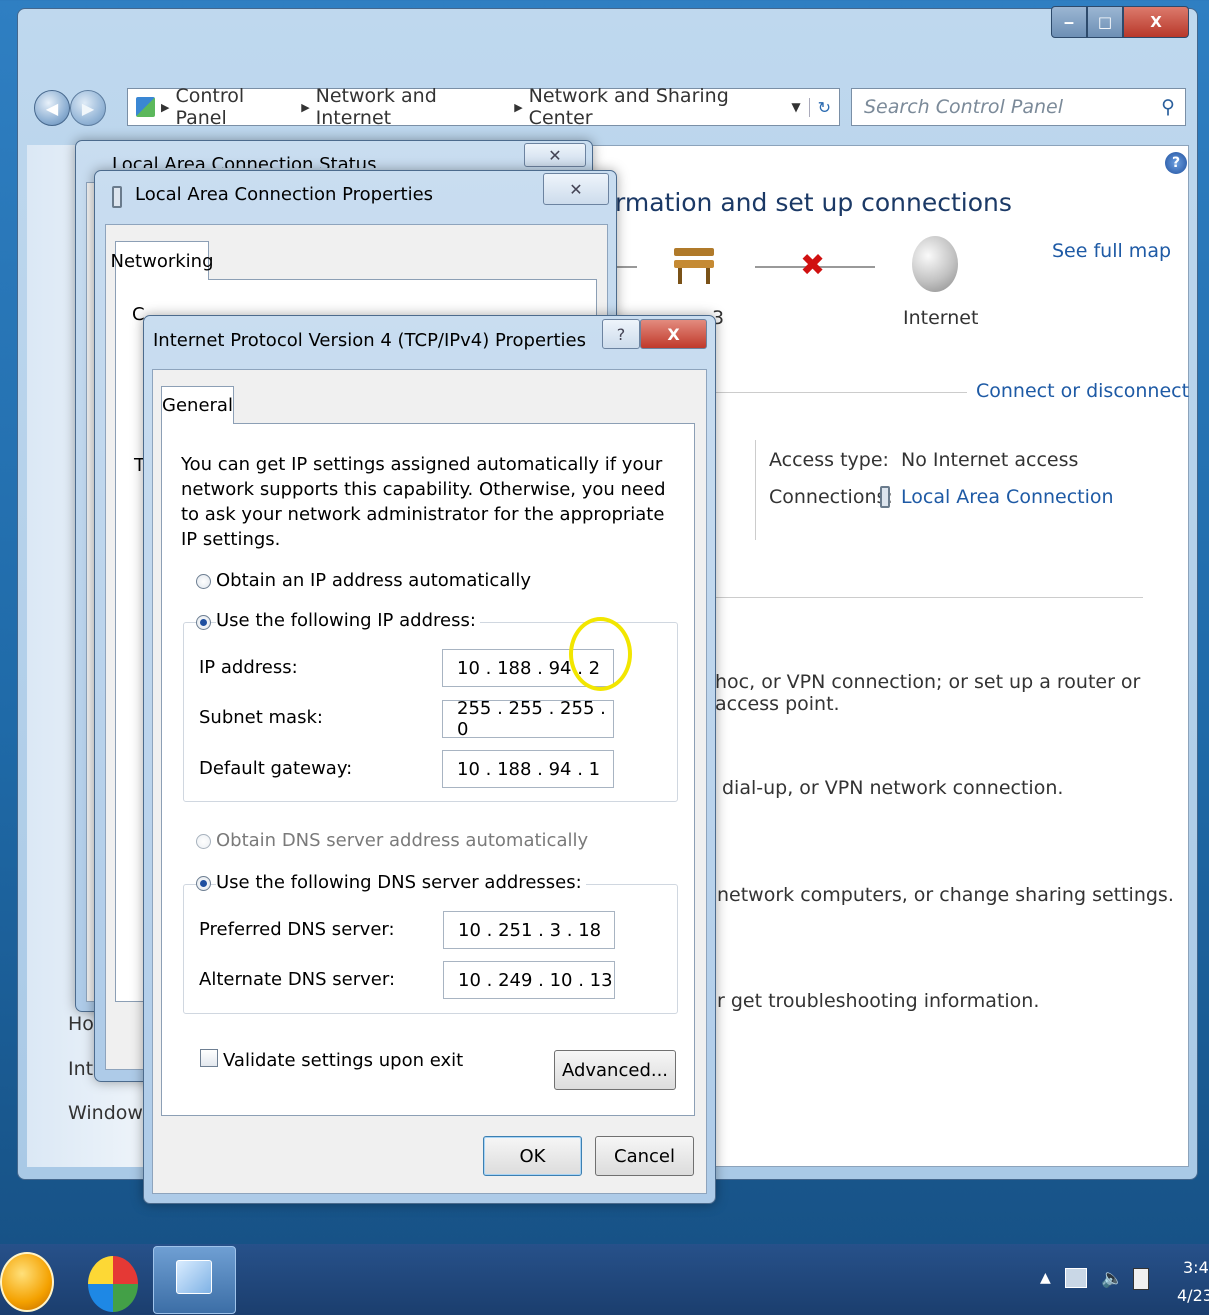  Describe the element at coordinates (532, 1156) in the screenshot. I see `ok-button: OK` at that location.